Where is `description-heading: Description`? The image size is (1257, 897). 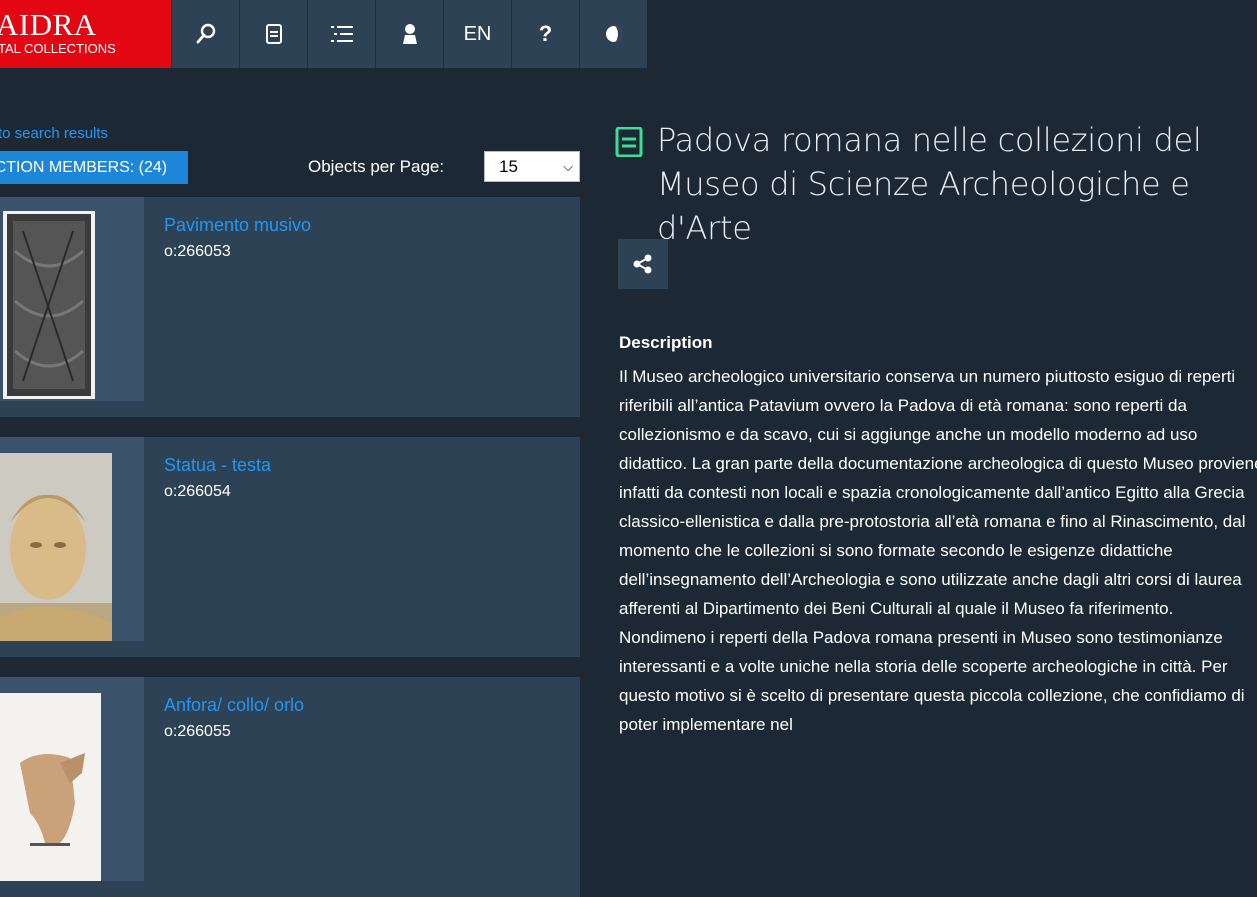
description-heading: Description is located at coordinates (666, 342).